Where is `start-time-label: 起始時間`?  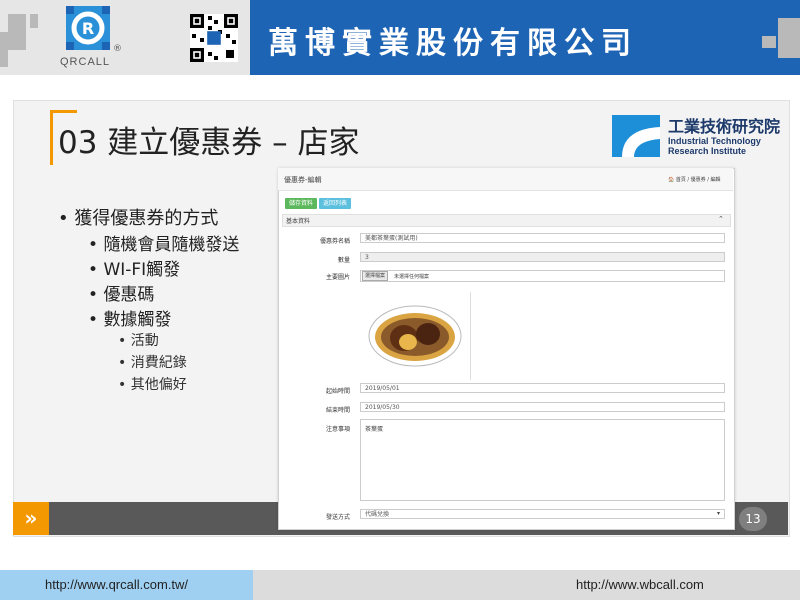 start-time-label: 起始時間 is located at coordinates (337, 391).